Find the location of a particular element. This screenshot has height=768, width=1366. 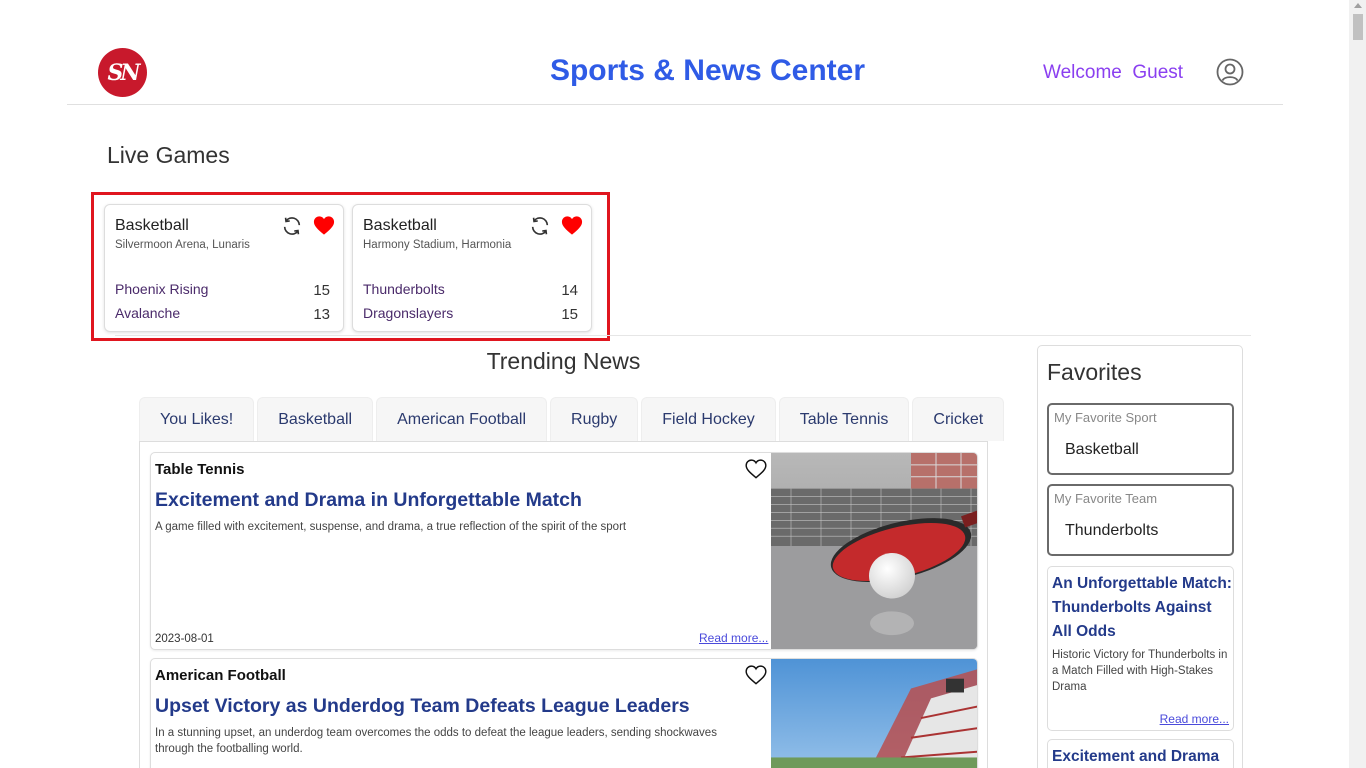

favorite-team-label: My Favorite Team is located at coordinates (1106, 498).